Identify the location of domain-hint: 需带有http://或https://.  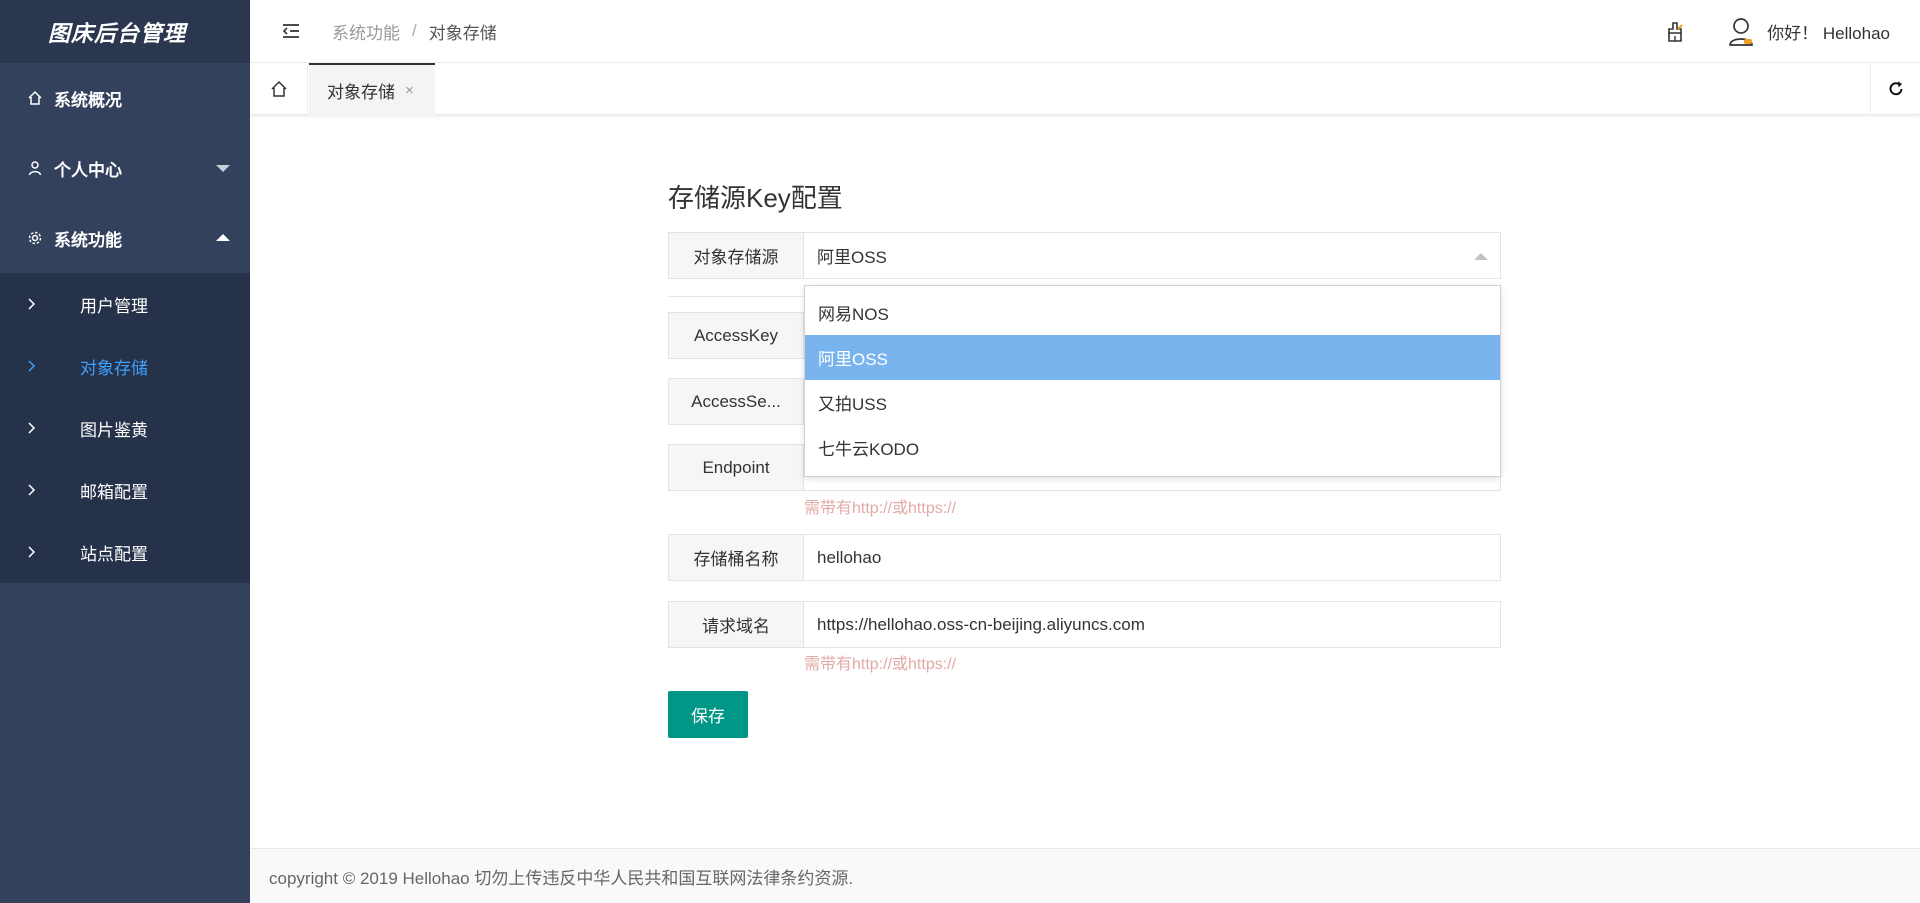
(880, 664).